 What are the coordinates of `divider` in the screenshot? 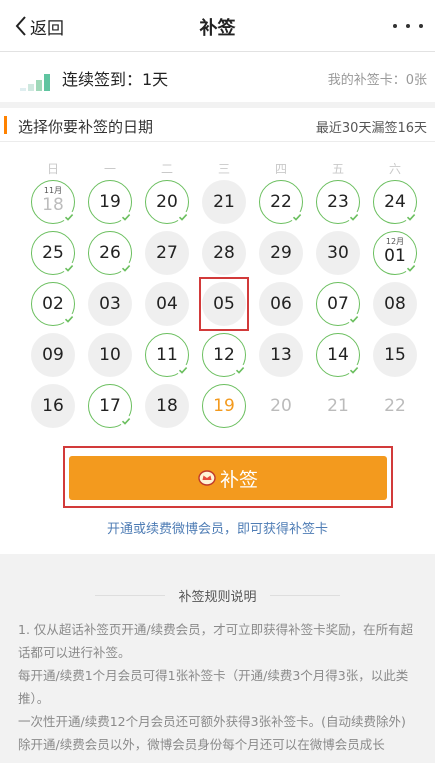 It's located at (305, 595).